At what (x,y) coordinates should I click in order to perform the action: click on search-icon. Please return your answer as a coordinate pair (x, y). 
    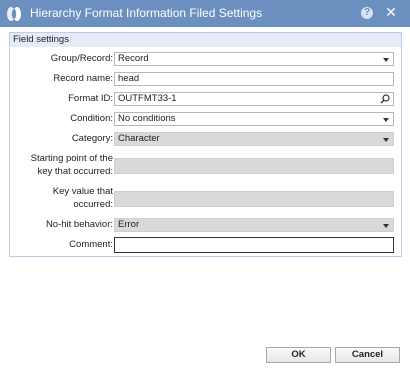
    Looking at the image, I should click on (385, 99).